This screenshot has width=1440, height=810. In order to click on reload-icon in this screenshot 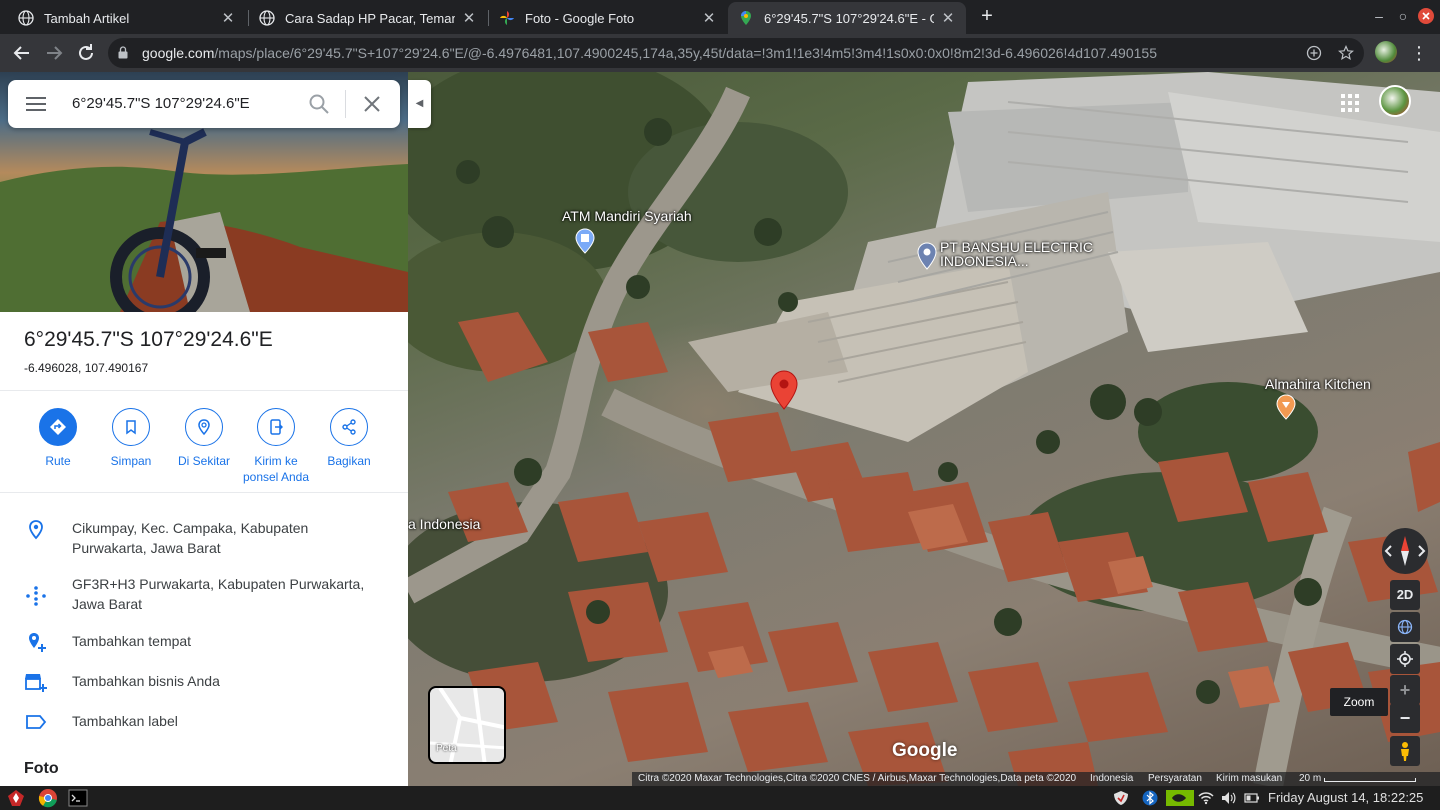, I will do `click(86, 53)`.